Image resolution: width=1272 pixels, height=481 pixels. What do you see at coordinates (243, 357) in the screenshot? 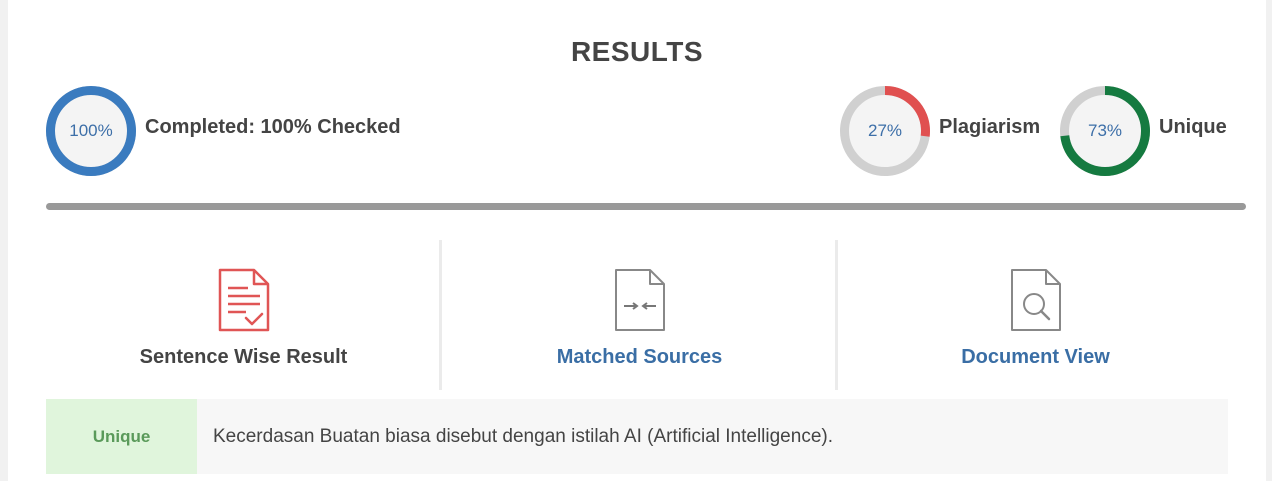
I see `tab-label: Sentence Wise Result` at bounding box center [243, 357].